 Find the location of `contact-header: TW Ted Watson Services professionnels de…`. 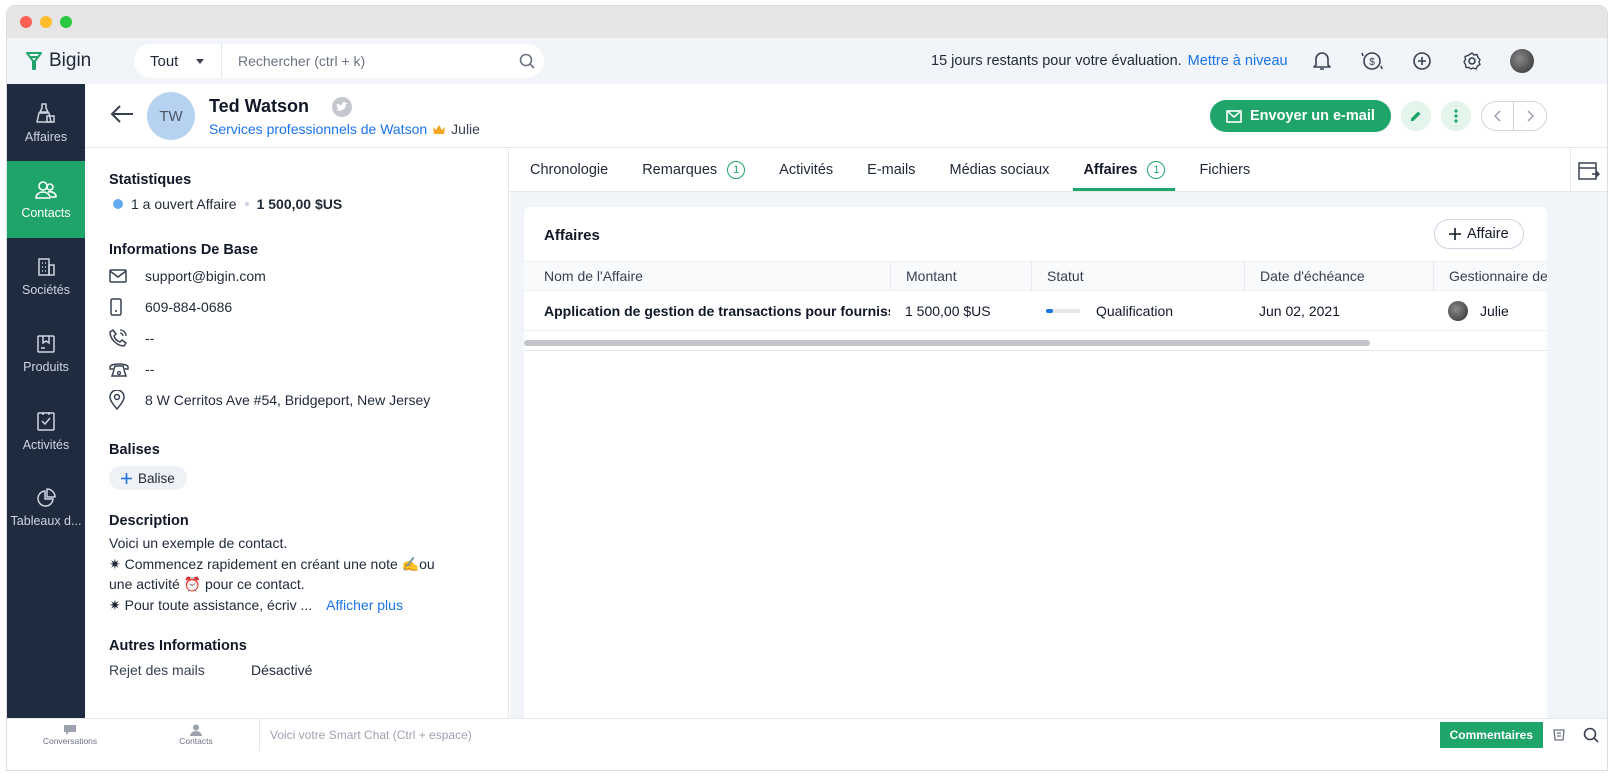

contact-header: TW Ted Watson Services professionnels de… is located at coordinates (846, 116).